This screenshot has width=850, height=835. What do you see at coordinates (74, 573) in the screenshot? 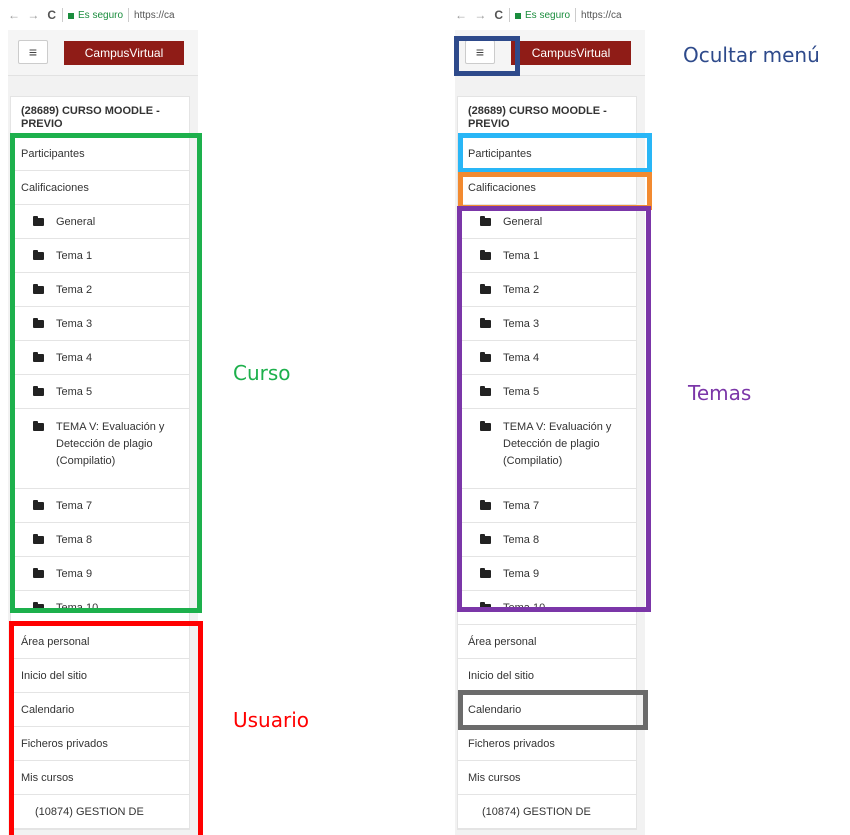
I see `topic-label: Tema 9` at bounding box center [74, 573].